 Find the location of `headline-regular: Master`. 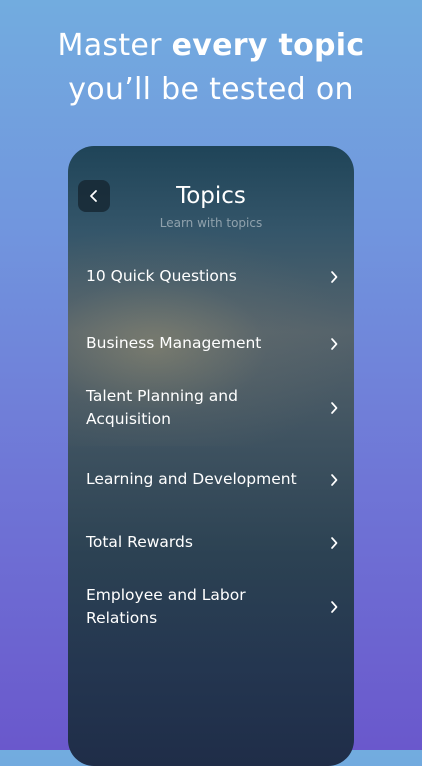

headline-regular: Master is located at coordinates (114, 45).